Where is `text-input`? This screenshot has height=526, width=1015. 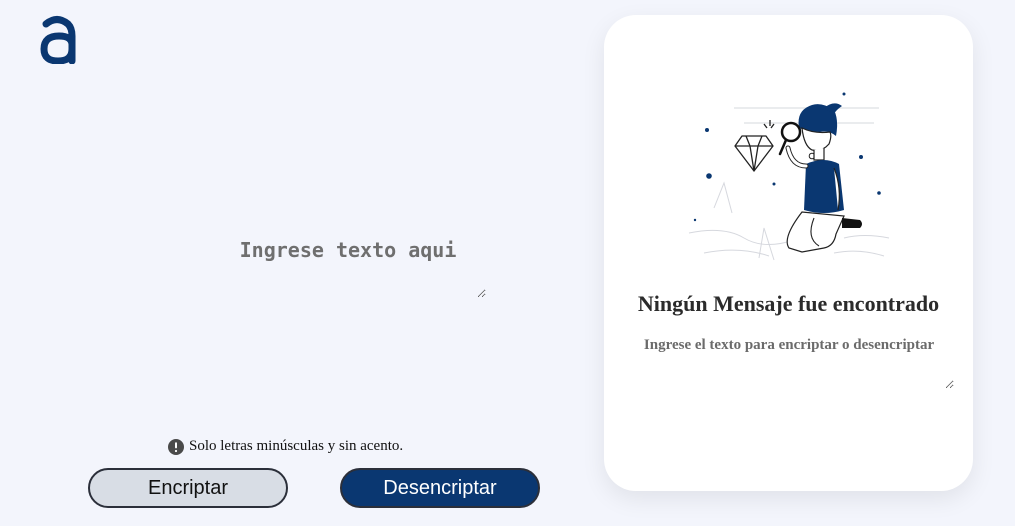 text-input is located at coordinates (348, 268).